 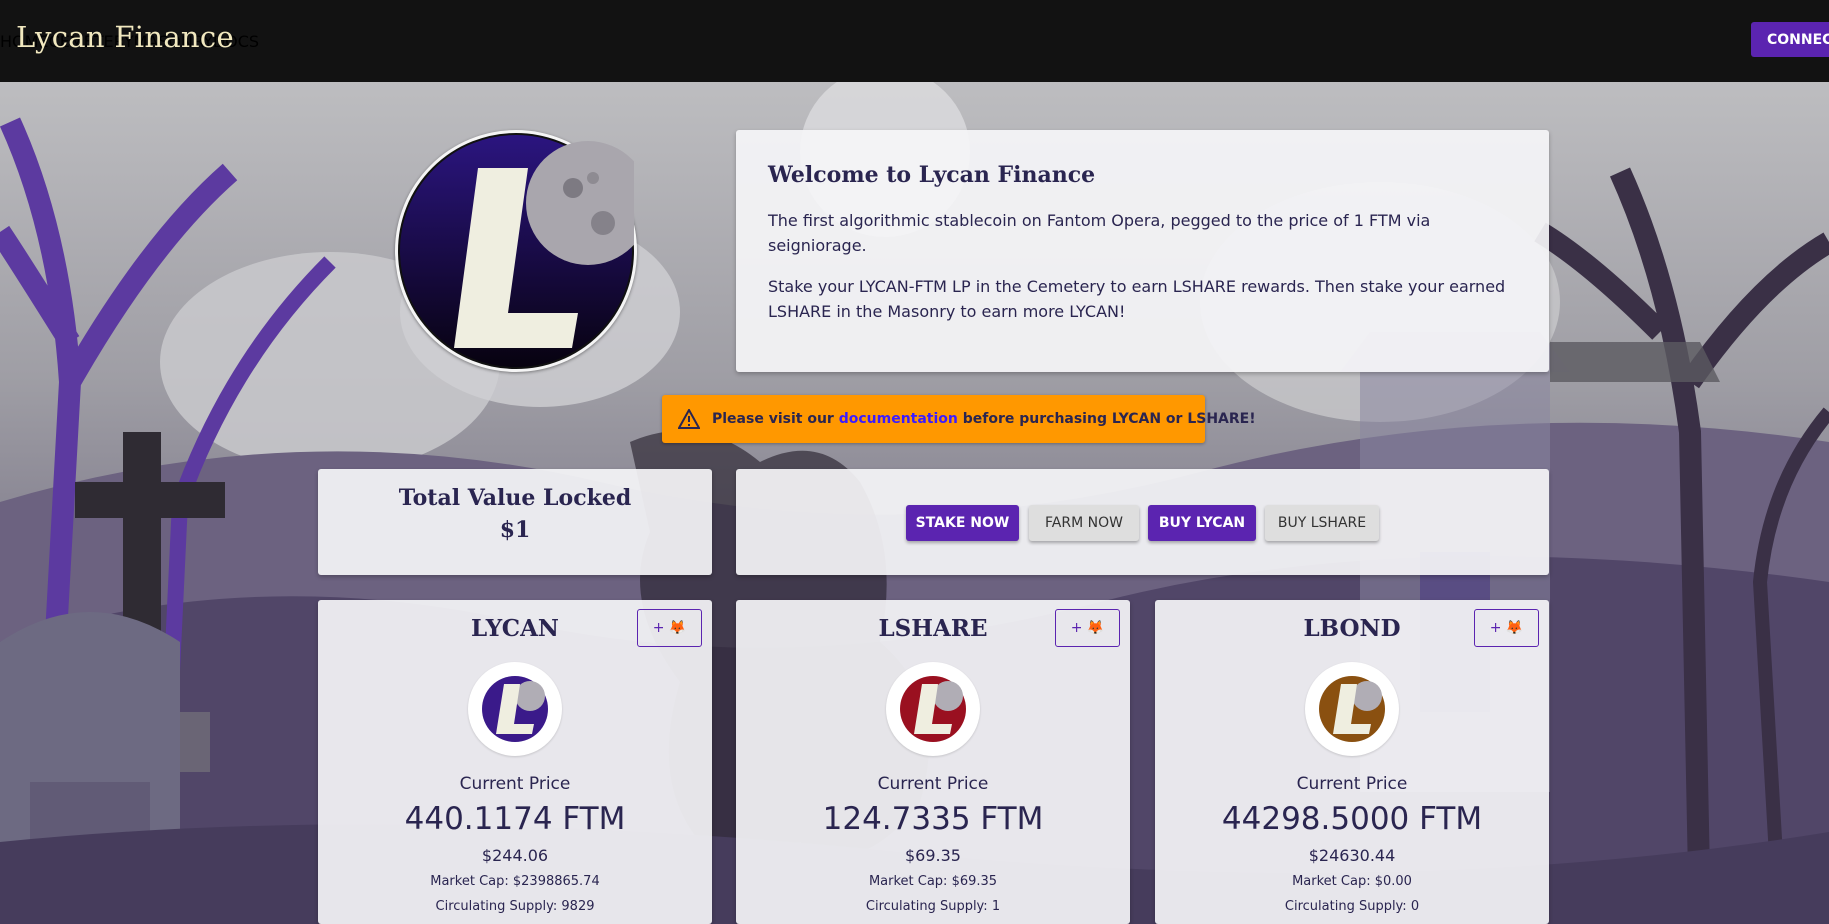 What do you see at coordinates (125, 37) in the screenshot?
I see `brand-logo: Lycan Finance` at bounding box center [125, 37].